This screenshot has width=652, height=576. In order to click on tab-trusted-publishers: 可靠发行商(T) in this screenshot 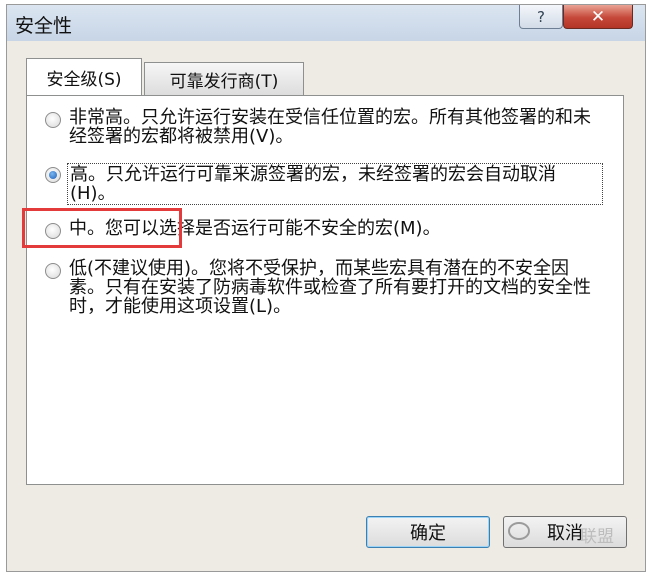, I will do `click(224, 79)`.